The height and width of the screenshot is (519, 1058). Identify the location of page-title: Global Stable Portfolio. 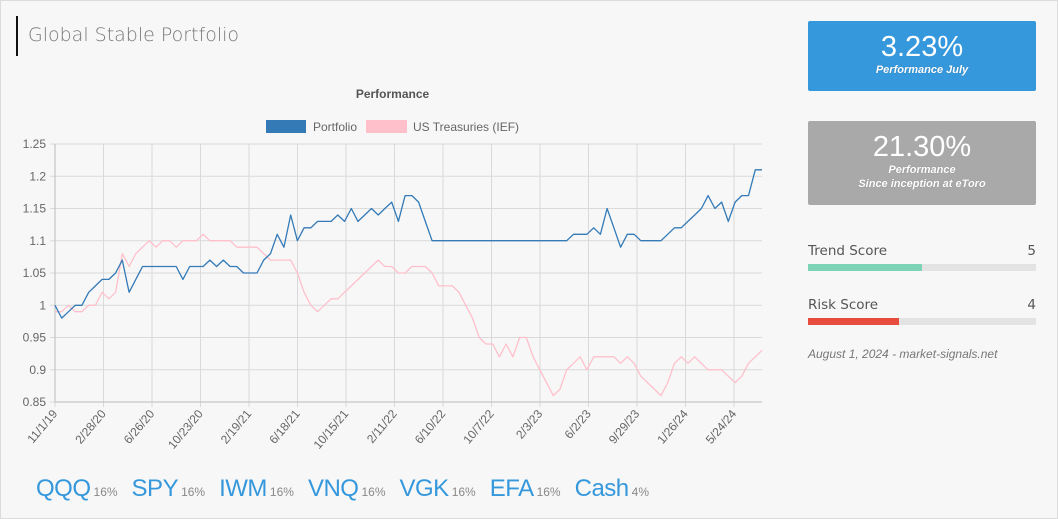
(134, 35).